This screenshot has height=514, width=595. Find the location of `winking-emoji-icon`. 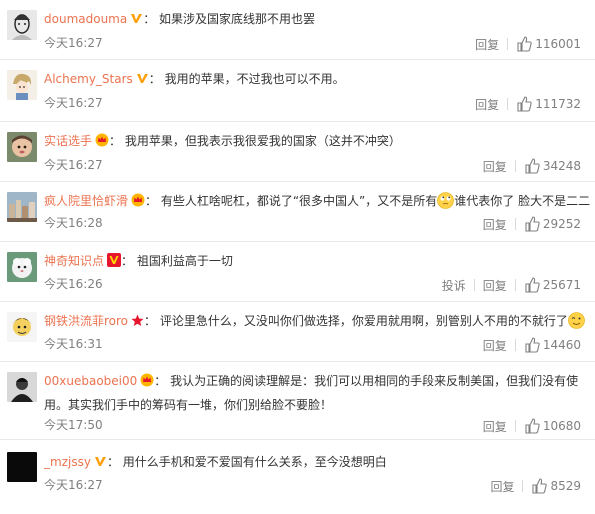

winking-emoji-icon is located at coordinates (576, 321).